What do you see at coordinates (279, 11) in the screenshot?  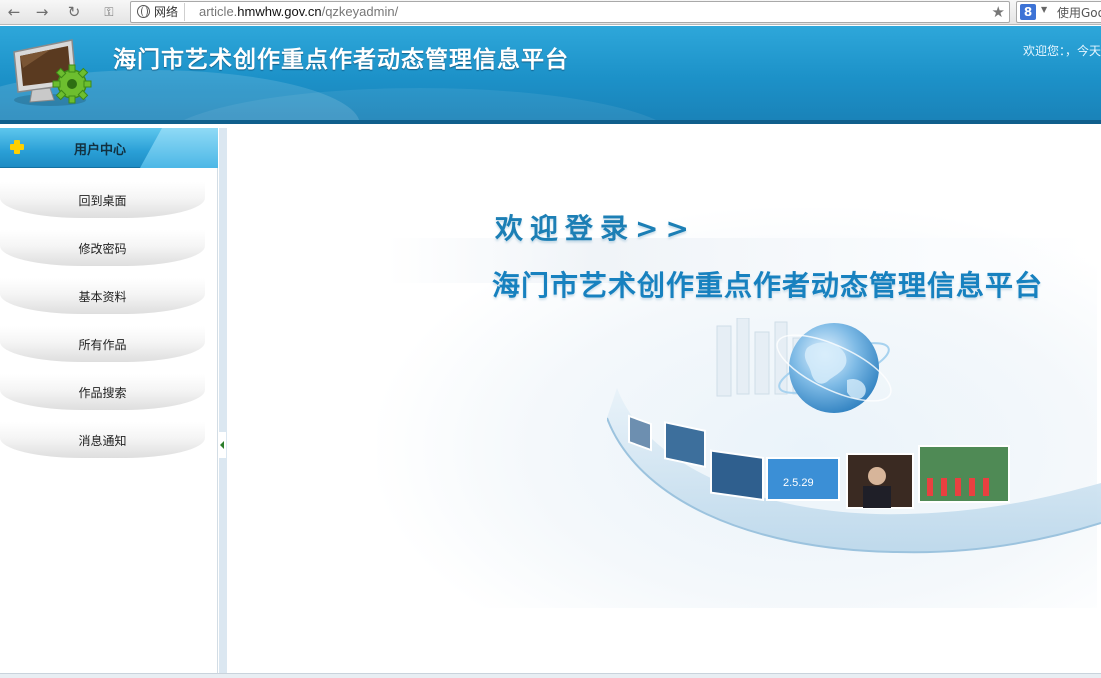 I see `url-domain: hmwhw.gov.cn` at bounding box center [279, 11].